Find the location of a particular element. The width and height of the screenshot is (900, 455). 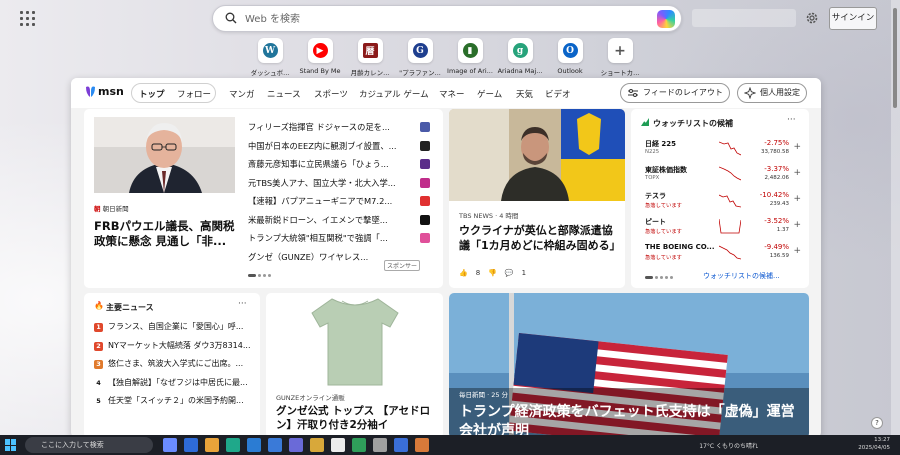

excel-icon is located at coordinates (359, 445).